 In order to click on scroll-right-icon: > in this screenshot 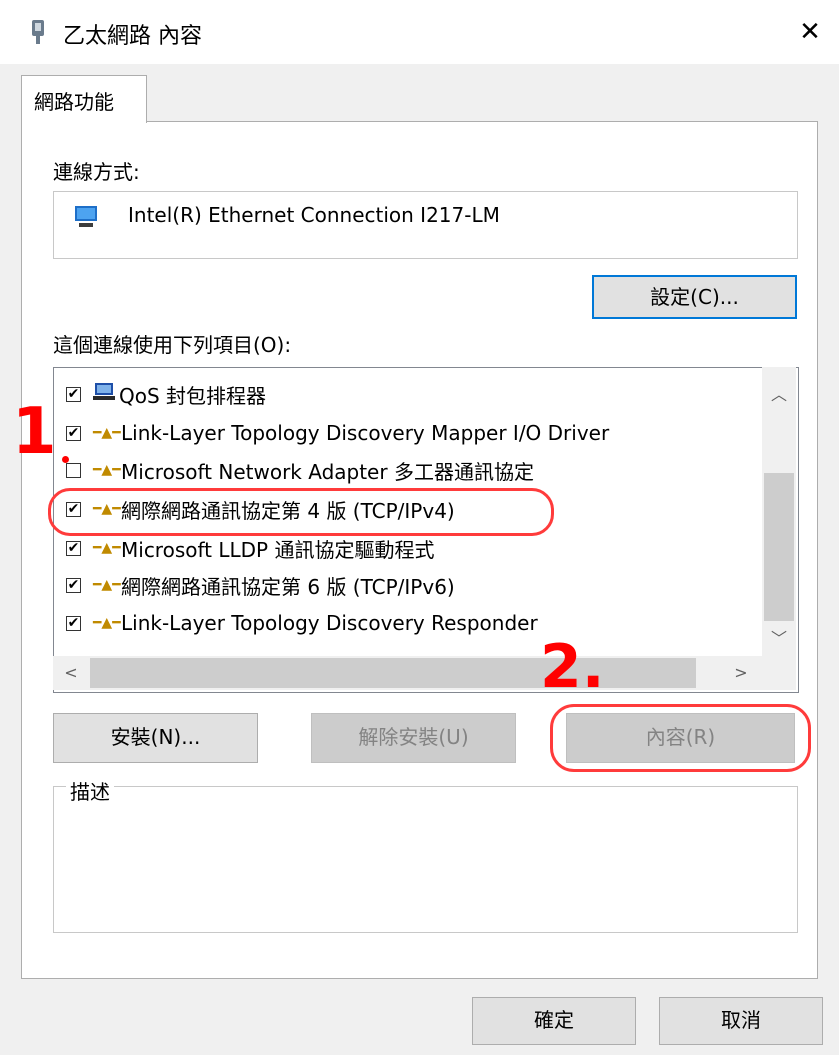, I will do `click(741, 673)`.